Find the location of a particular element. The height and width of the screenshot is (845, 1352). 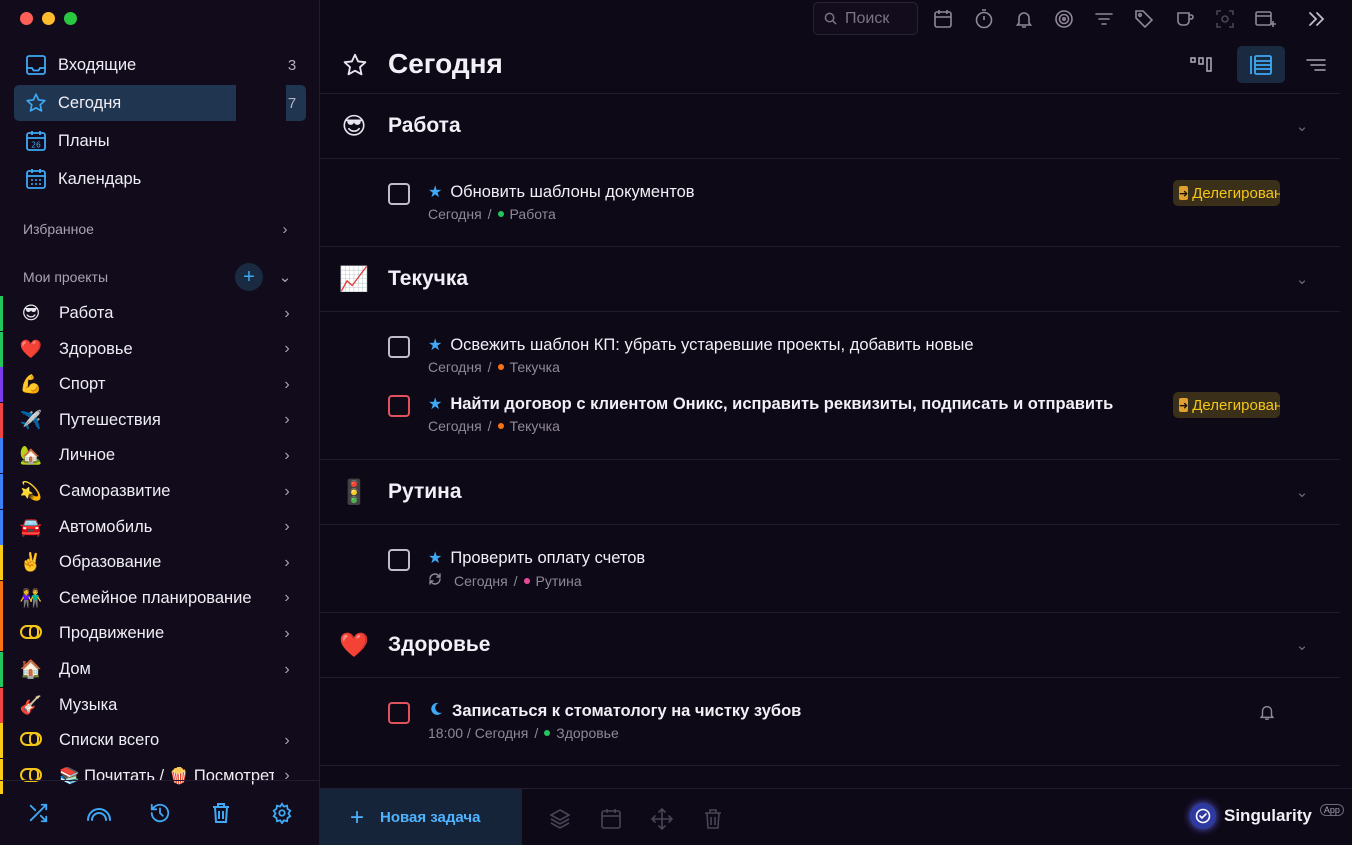

task-row: ★ Проверить оплату счетов Сегодня / Рутина is located at coordinates (838, 568).